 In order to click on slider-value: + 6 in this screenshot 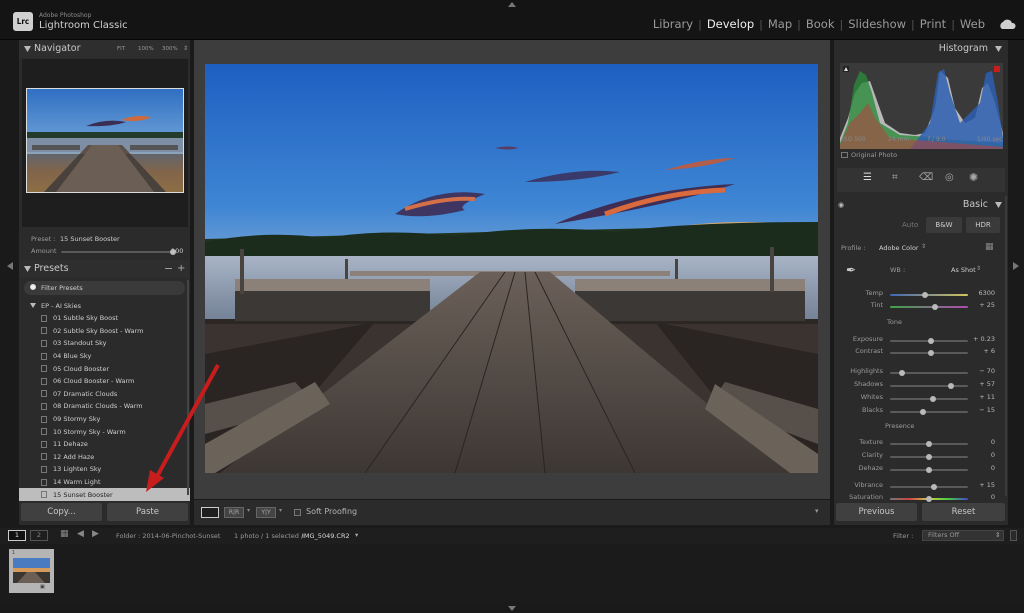, I will do `click(980, 351)`.